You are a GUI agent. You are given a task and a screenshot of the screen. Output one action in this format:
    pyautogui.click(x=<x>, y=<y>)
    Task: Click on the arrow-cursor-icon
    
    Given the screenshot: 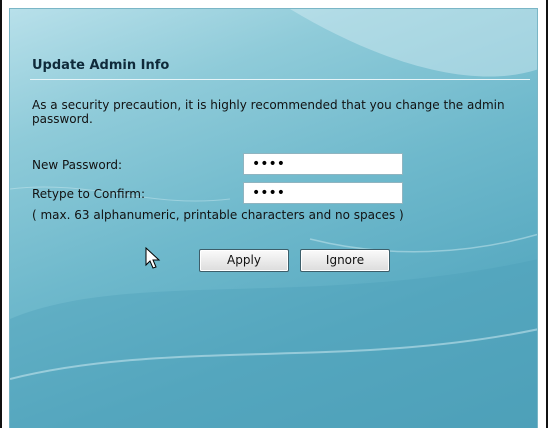 What is the action you would take?
    pyautogui.click(x=153, y=258)
    